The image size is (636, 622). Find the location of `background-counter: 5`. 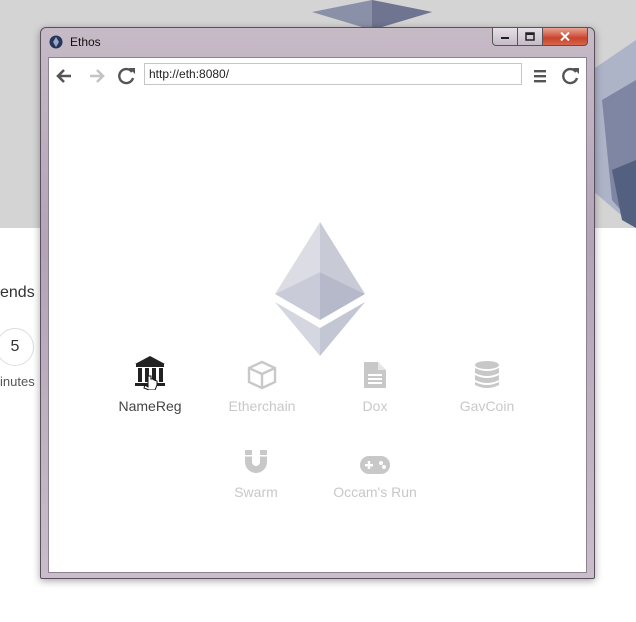

background-counter: 5 is located at coordinates (17, 347).